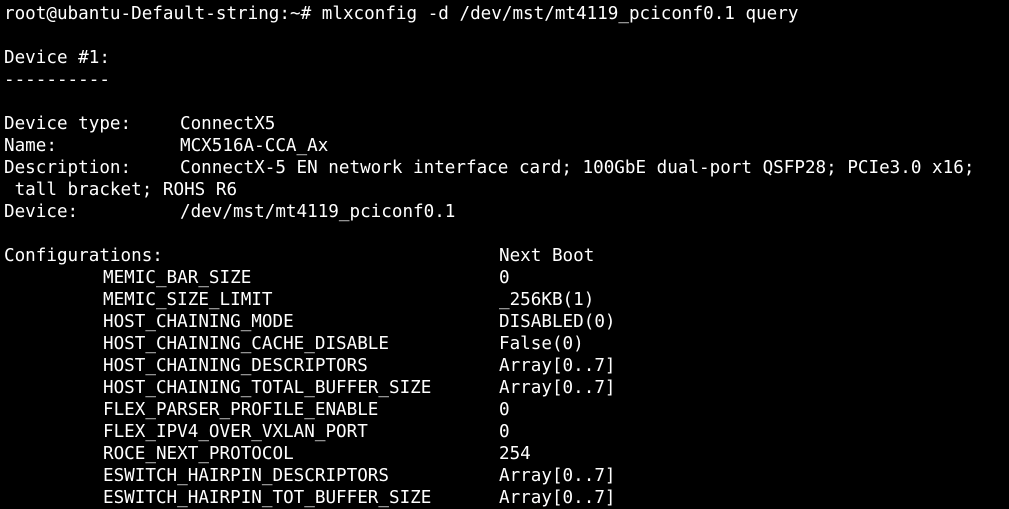 This screenshot has width=1009, height=509. I want to click on config-param-row: HOST_CHAINING_MODE DISABLED(0), so click(506, 322).